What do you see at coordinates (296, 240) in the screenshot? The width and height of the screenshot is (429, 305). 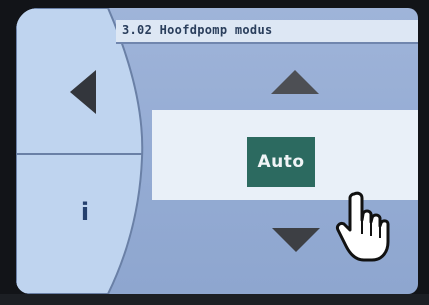 I see `arrow-down-icon` at bounding box center [296, 240].